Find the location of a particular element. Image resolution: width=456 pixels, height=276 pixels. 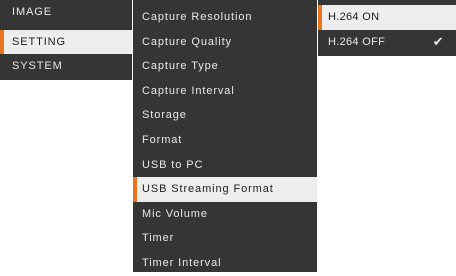

menu-item-timer: Timer is located at coordinates (225, 238).